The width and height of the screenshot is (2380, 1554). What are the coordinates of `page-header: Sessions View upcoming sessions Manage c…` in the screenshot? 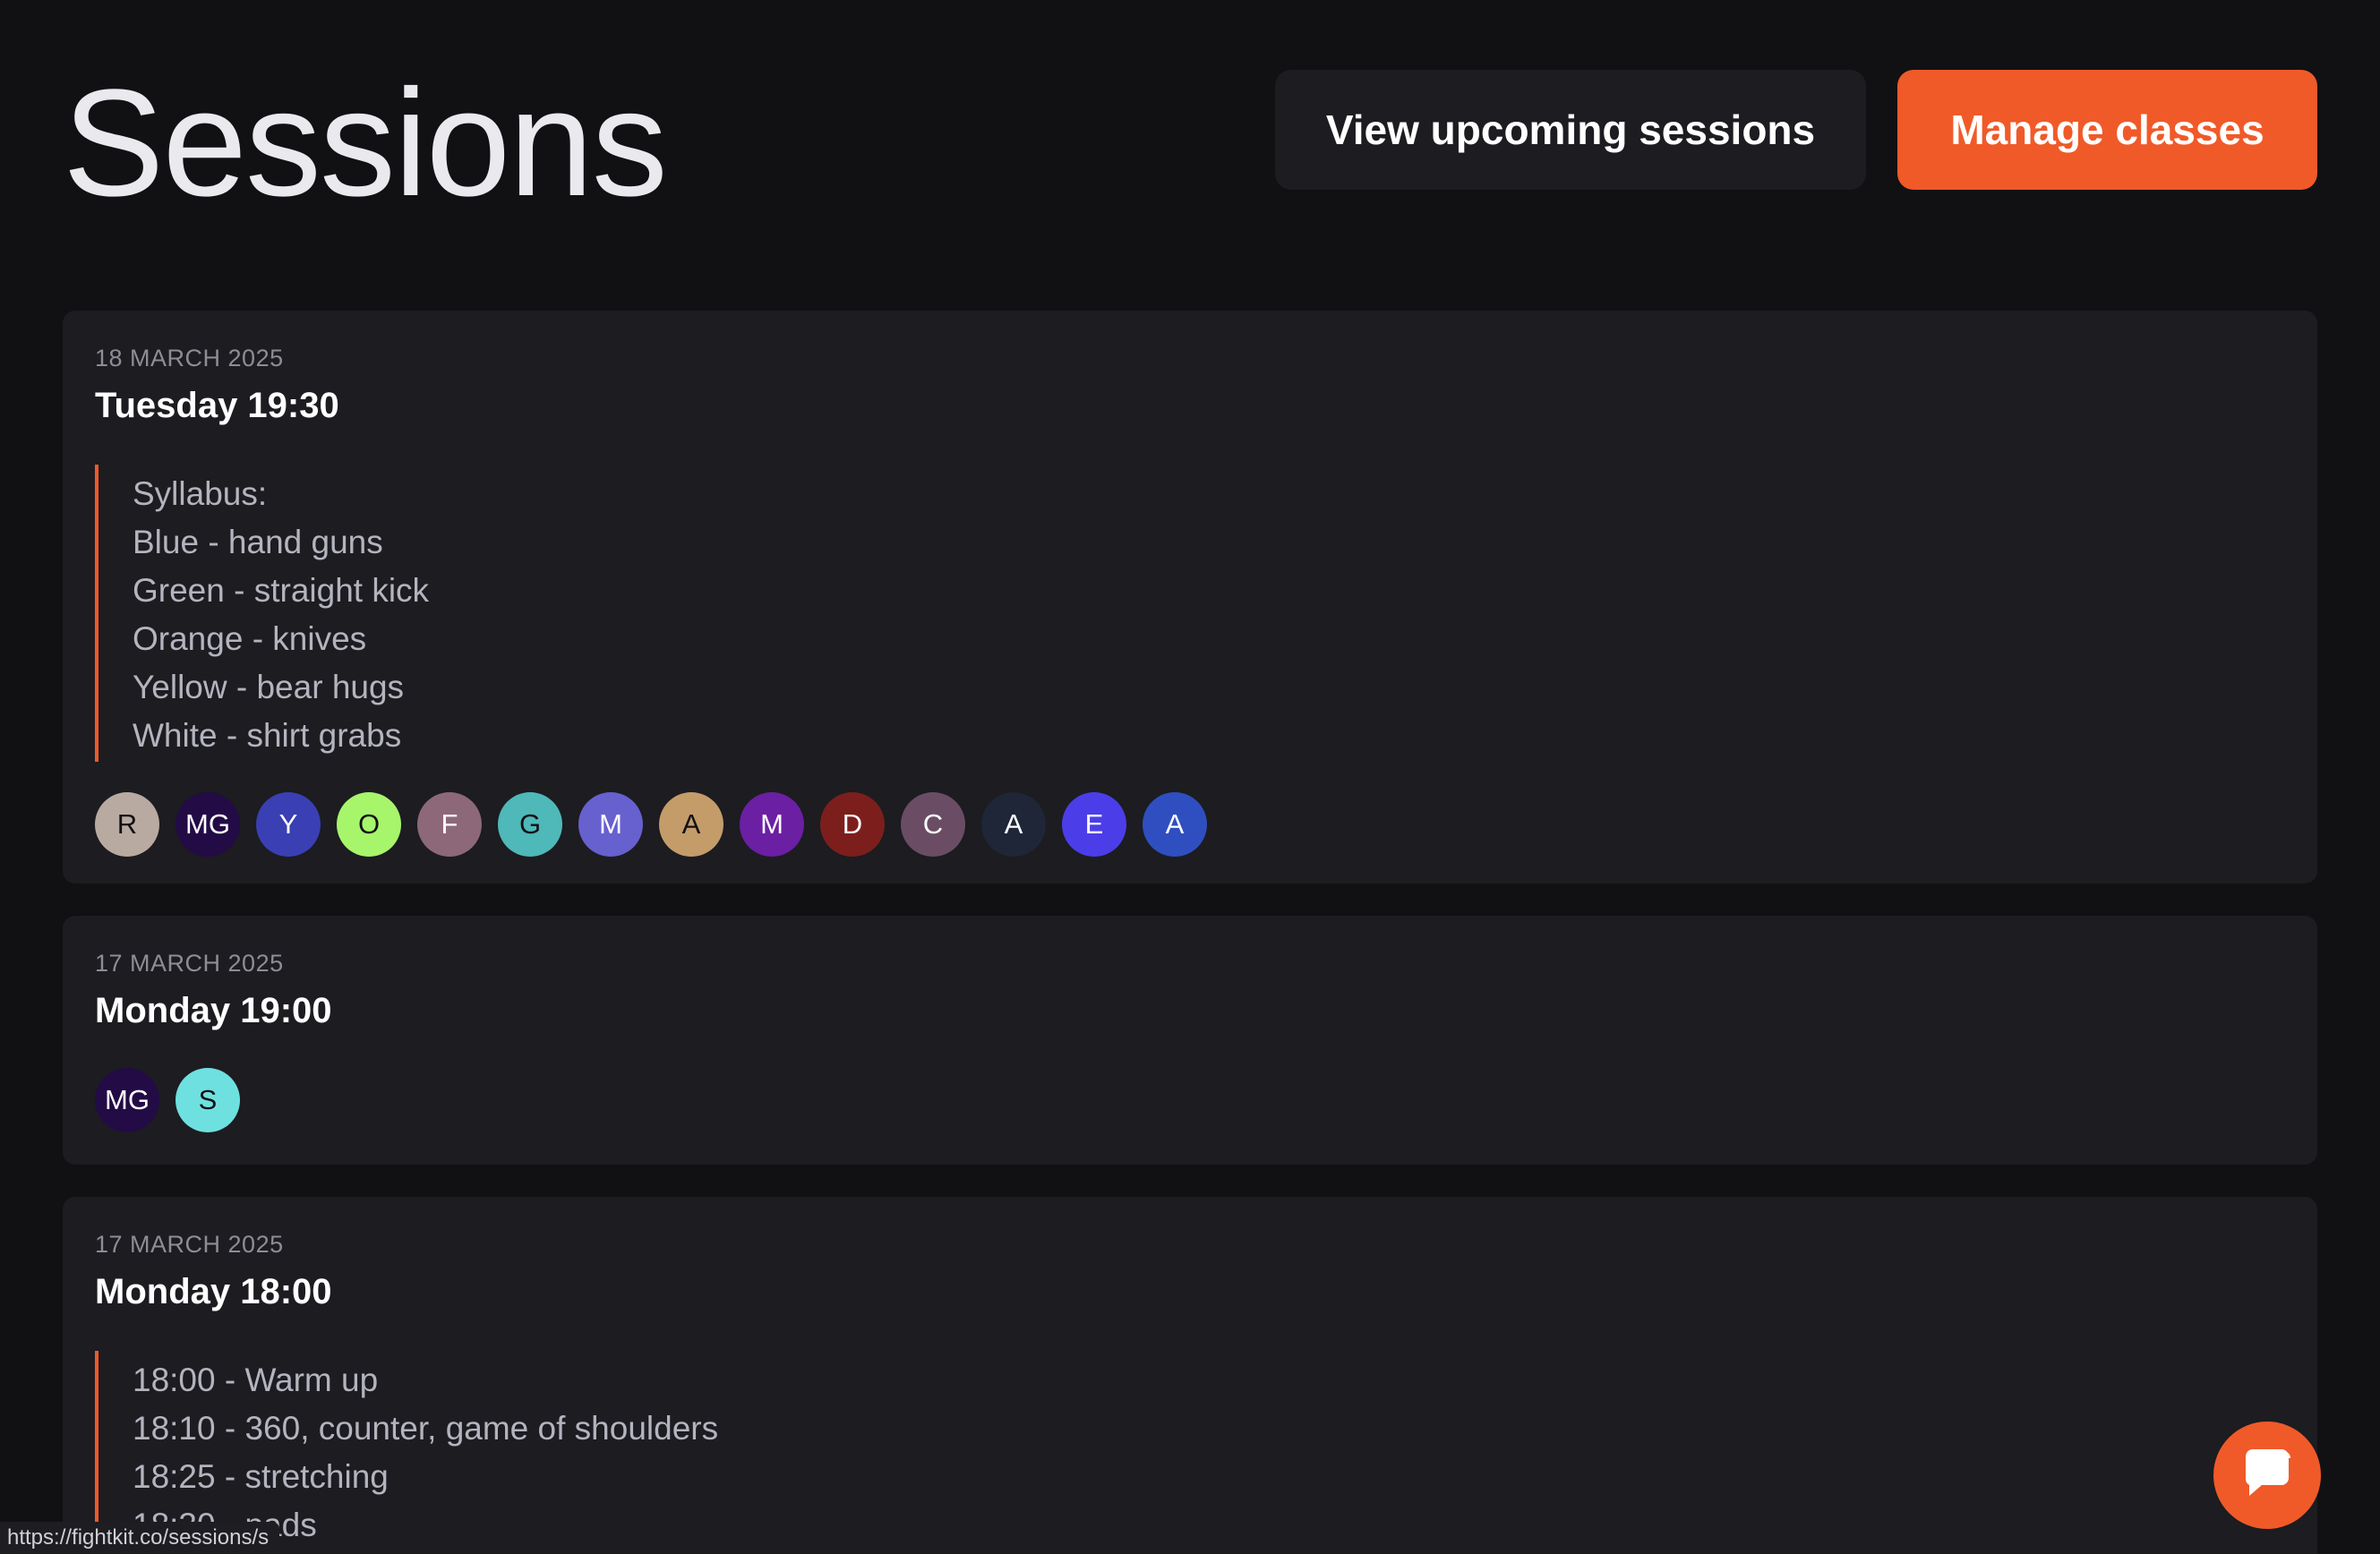 It's located at (1190, 143).